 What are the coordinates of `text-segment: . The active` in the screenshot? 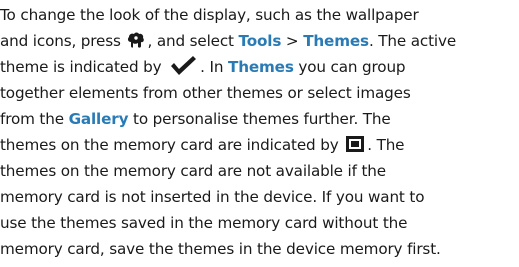 It's located at (412, 41).